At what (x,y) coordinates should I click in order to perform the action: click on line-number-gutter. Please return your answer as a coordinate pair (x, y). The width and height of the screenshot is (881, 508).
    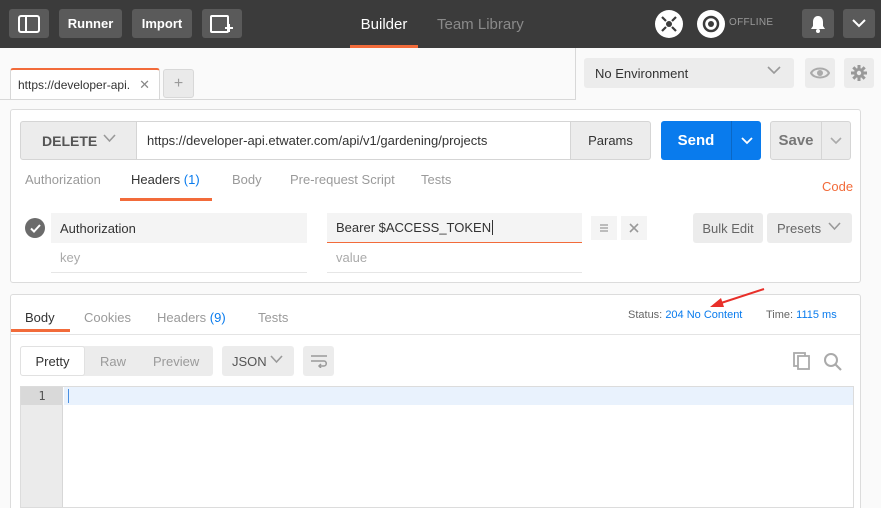
    Looking at the image, I should click on (42, 447).